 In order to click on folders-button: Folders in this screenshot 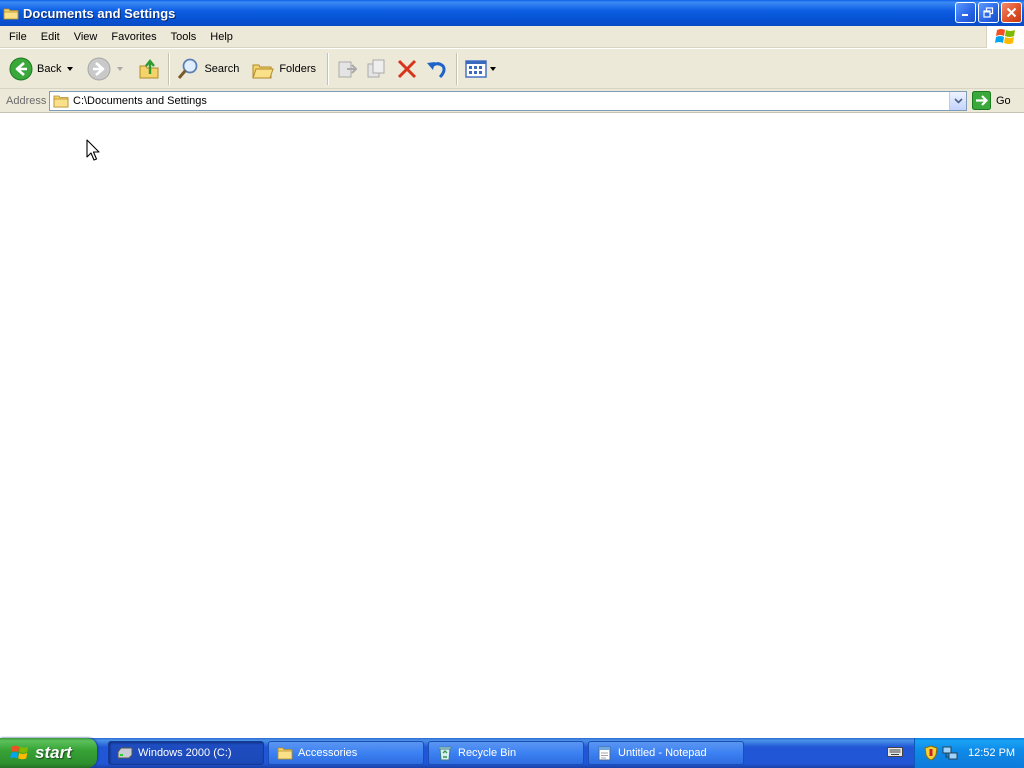, I will do `click(283, 69)`.